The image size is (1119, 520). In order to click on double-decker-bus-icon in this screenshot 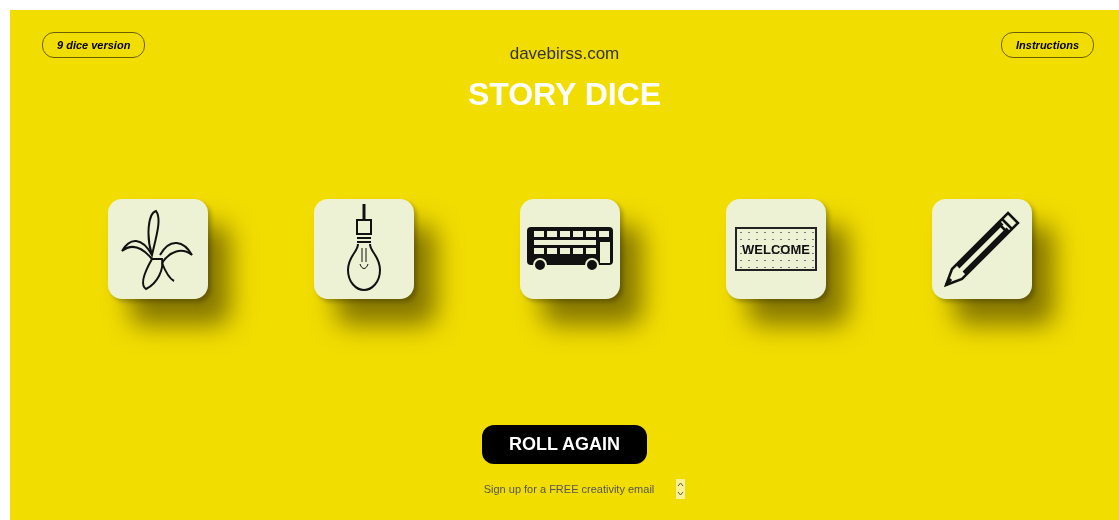, I will do `click(570, 249)`.